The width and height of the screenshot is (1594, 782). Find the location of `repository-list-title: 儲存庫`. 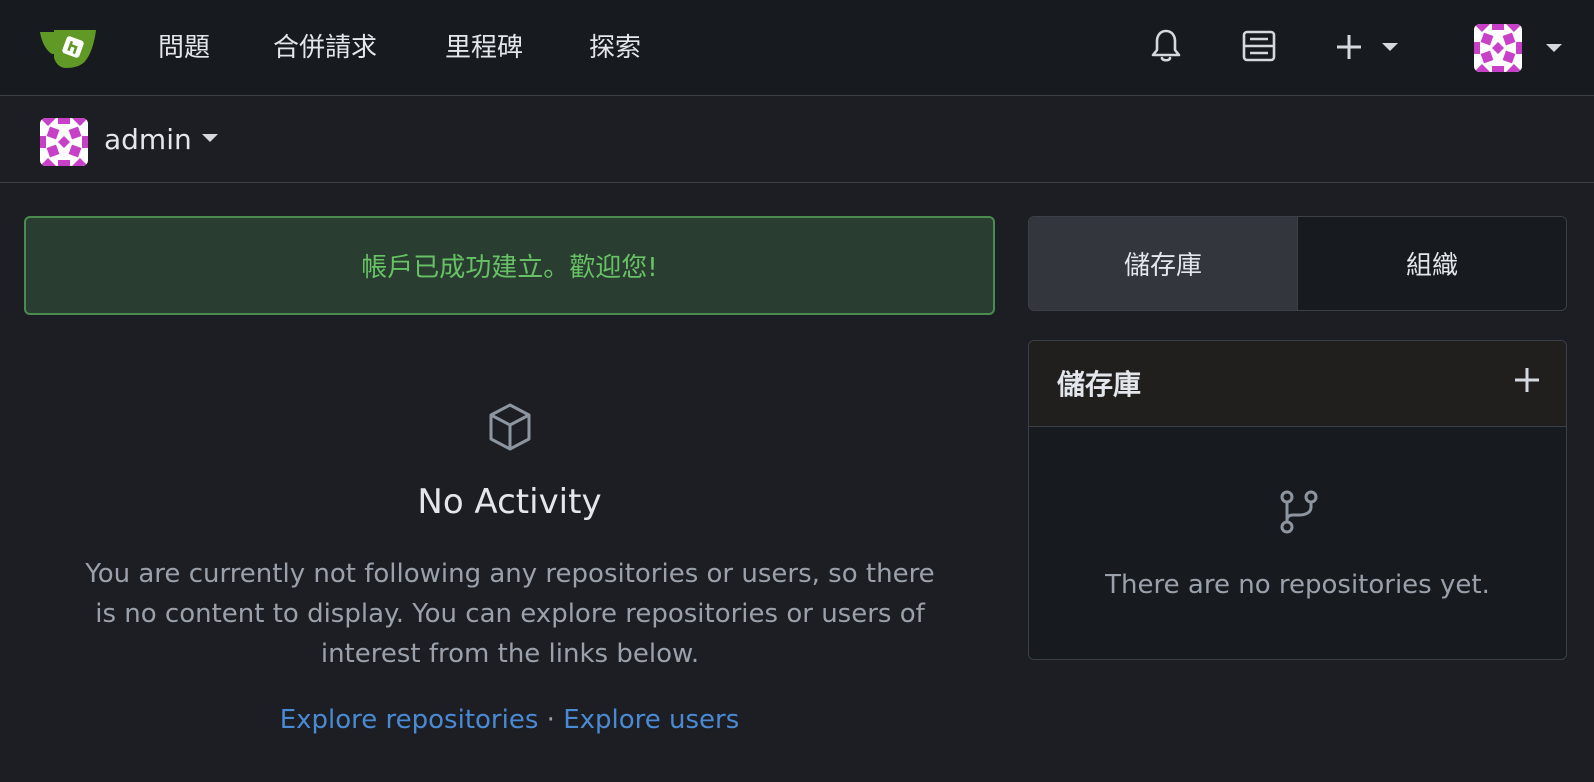

repository-list-title: 儲存庫 is located at coordinates (1099, 384).